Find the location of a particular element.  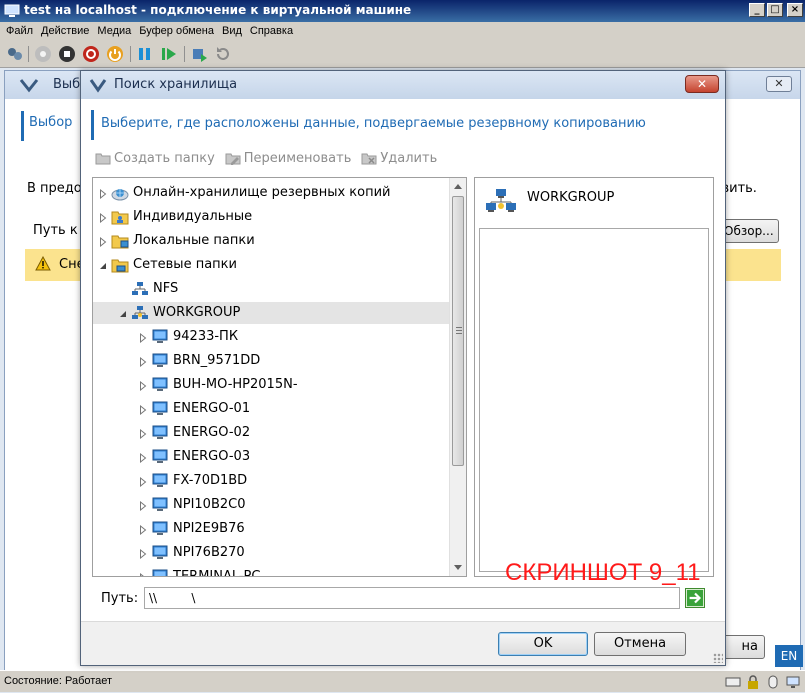

tree-item: ENERGO-03 is located at coordinates (271, 457).